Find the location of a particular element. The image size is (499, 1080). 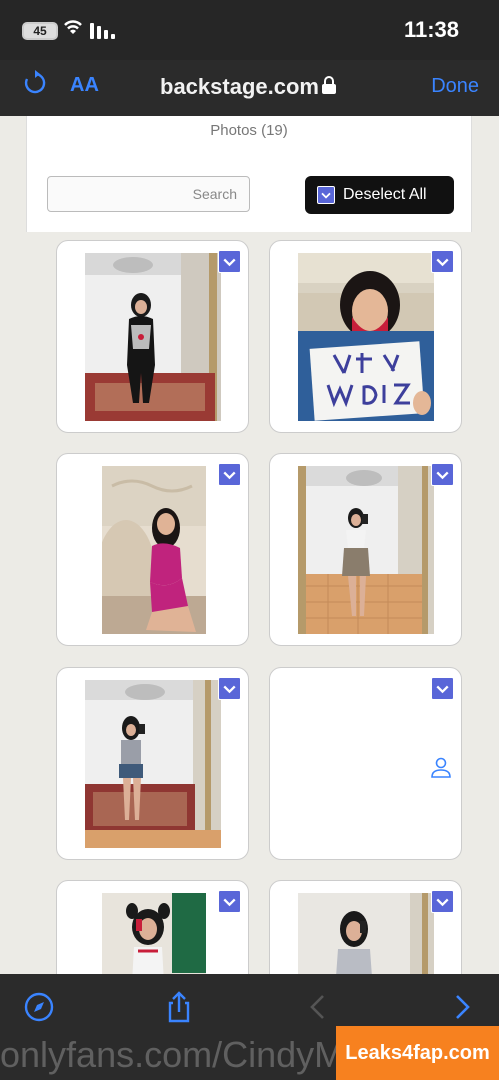

battery-indicator: 45 is located at coordinates (40, 31).